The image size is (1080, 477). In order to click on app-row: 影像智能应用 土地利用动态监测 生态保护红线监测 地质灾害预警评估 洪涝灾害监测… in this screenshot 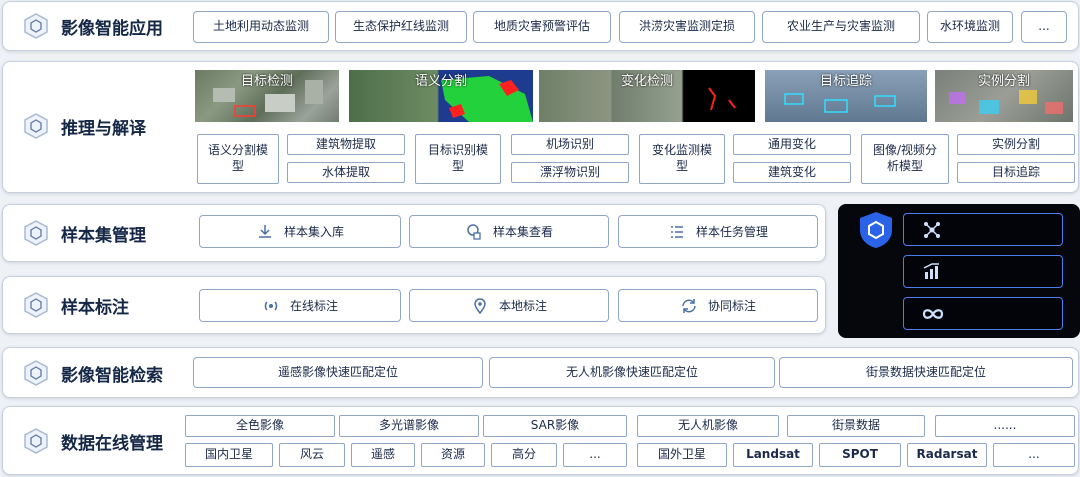, I will do `click(540, 26)`.